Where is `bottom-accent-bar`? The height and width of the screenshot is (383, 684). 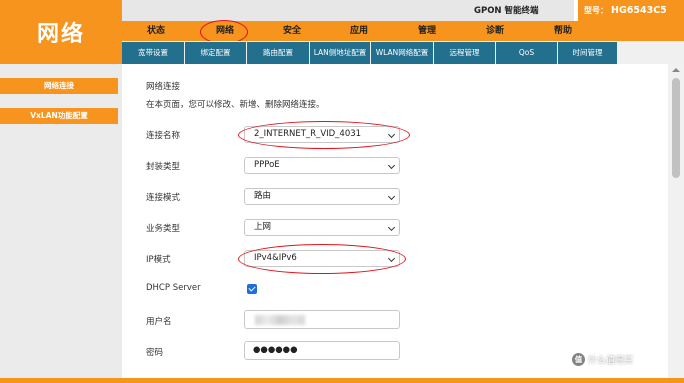 bottom-accent-bar is located at coordinates (342, 380).